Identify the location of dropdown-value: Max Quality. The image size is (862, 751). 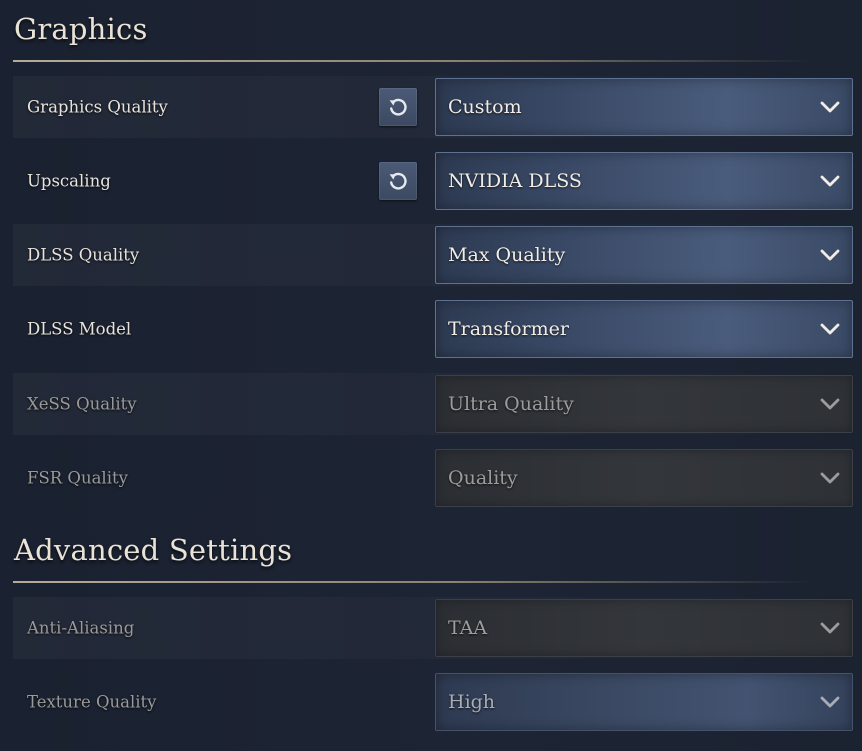
(507, 255).